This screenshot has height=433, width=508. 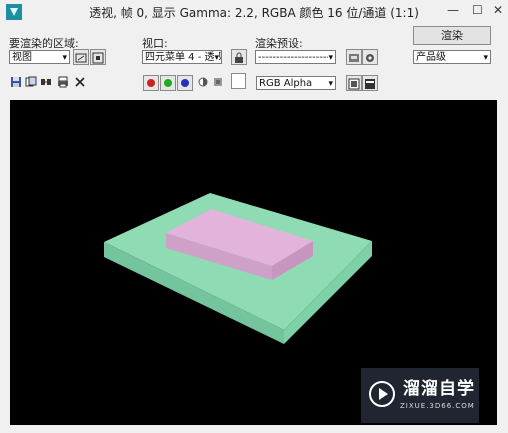 What do you see at coordinates (218, 82) in the screenshot?
I see `monochrome-icon` at bounding box center [218, 82].